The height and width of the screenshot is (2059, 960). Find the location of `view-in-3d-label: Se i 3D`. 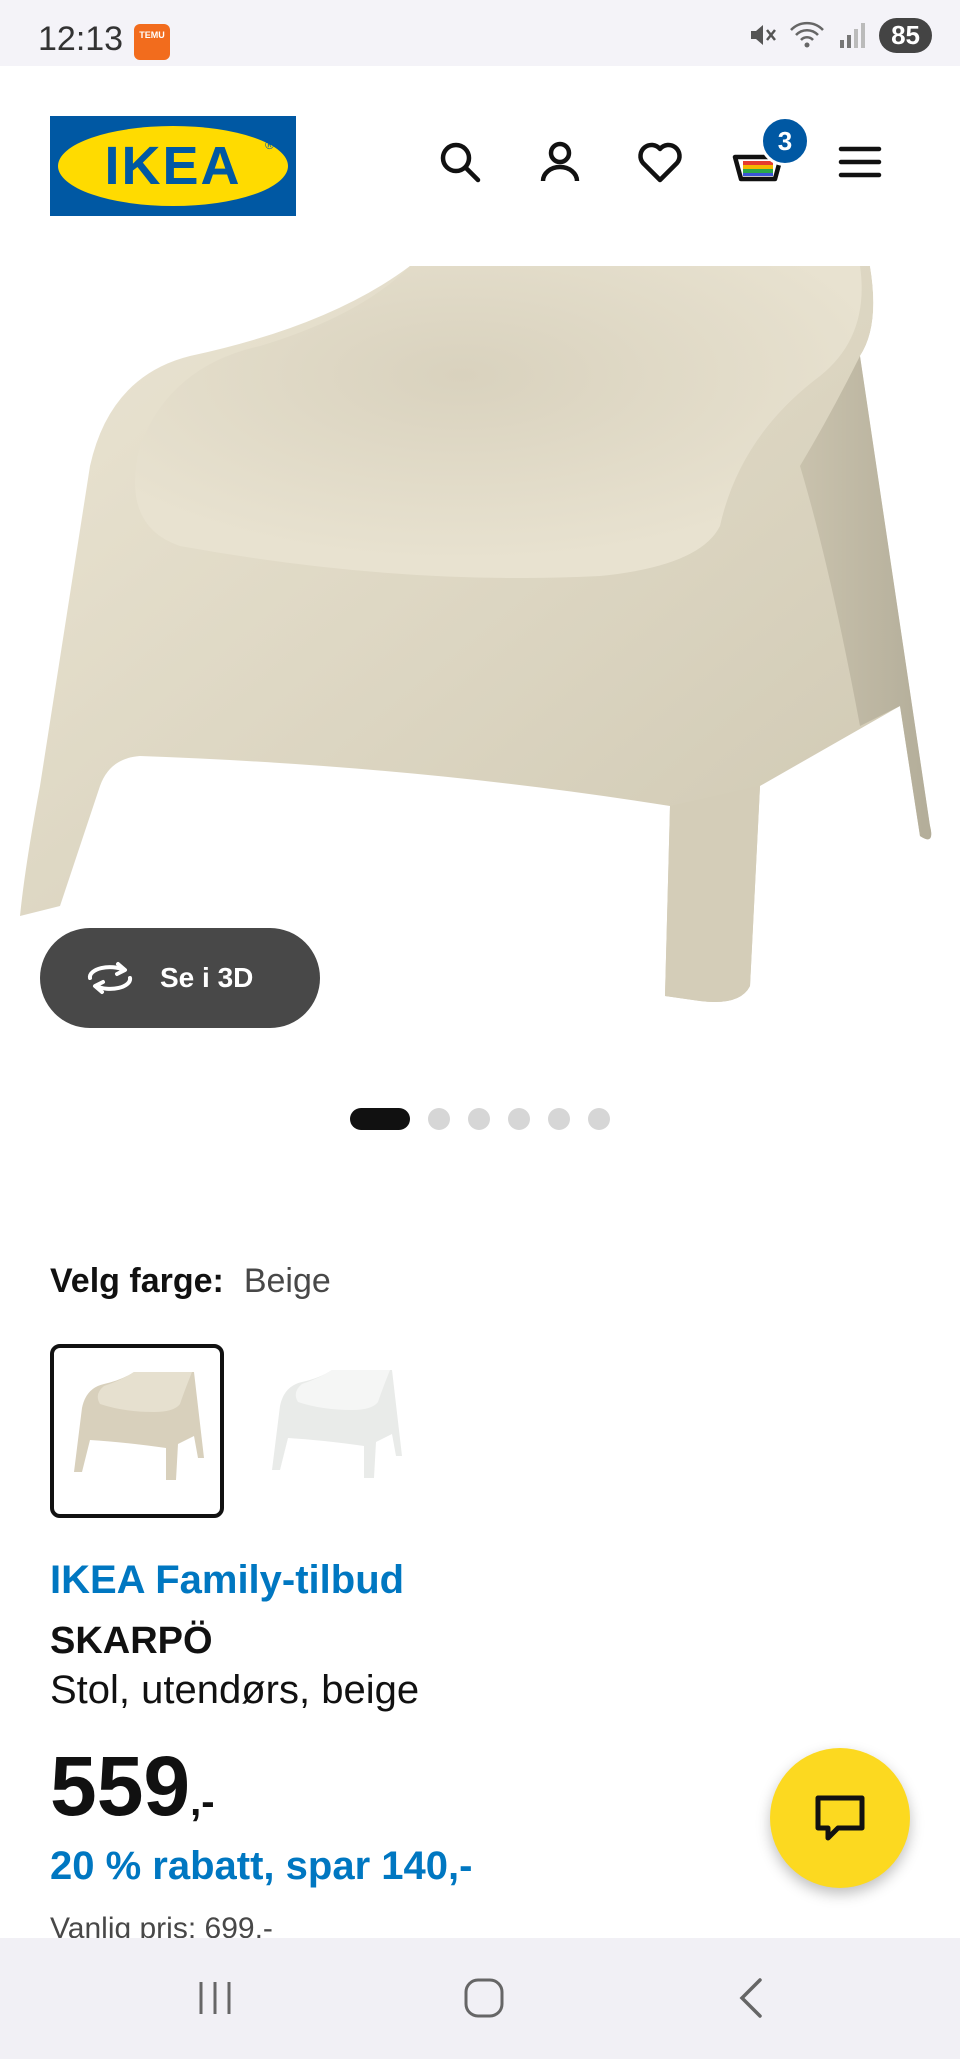

view-in-3d-label: Se i 3D is located at coordinates (207, 977).